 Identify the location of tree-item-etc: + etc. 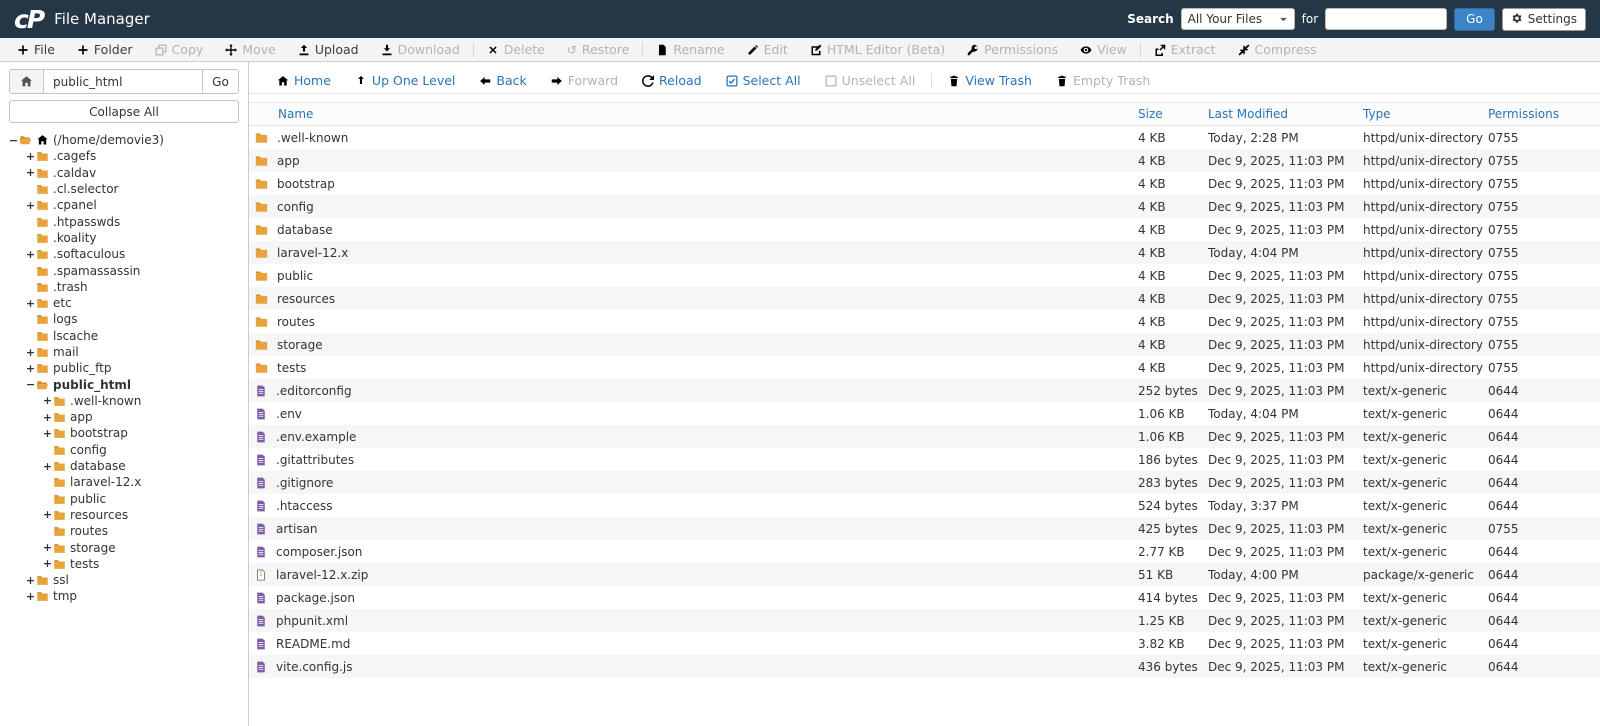
(124, 303).